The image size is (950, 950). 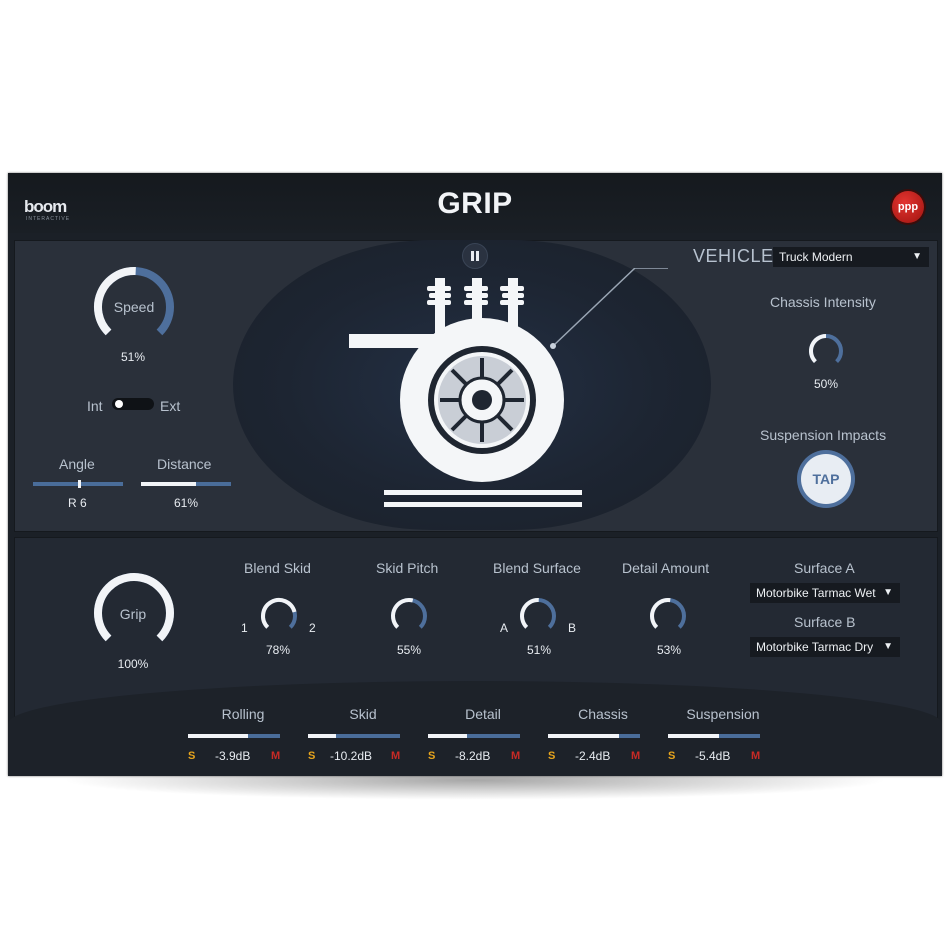 What do you see at coordinates (119, 404) in the screenshot?
I see `toggle-knob` at bounding box center [119, 404].